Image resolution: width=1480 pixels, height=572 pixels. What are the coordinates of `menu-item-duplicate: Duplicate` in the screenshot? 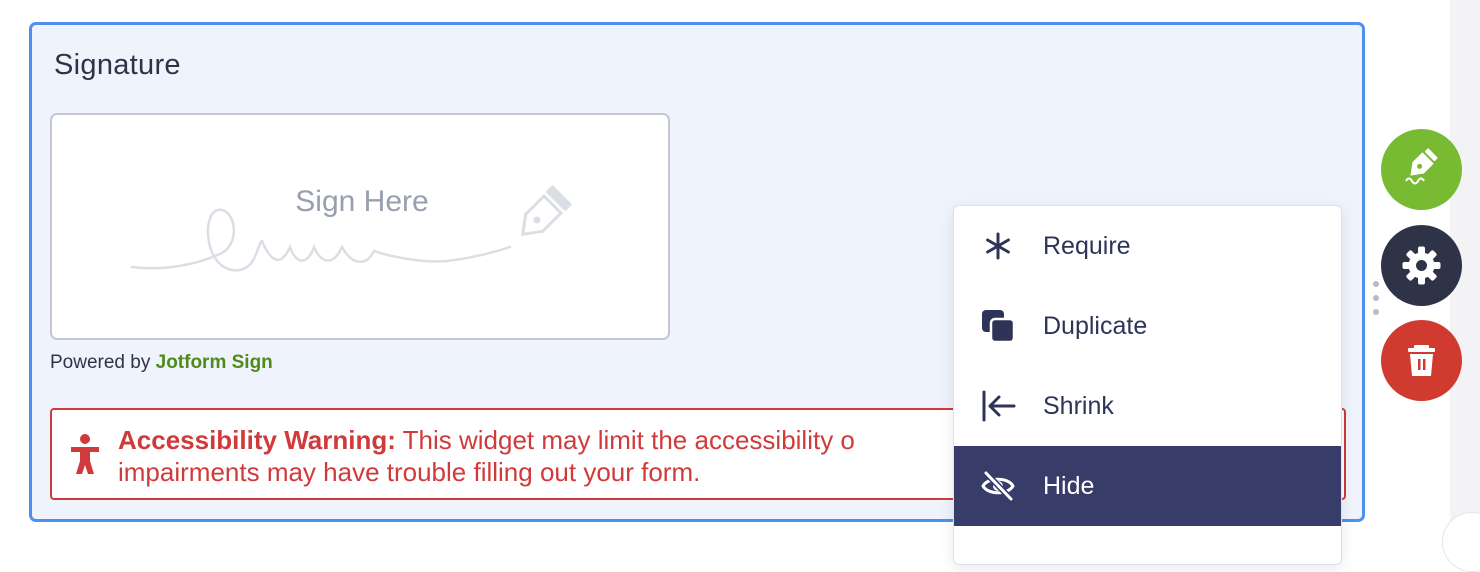 It's located at (1147, 326).